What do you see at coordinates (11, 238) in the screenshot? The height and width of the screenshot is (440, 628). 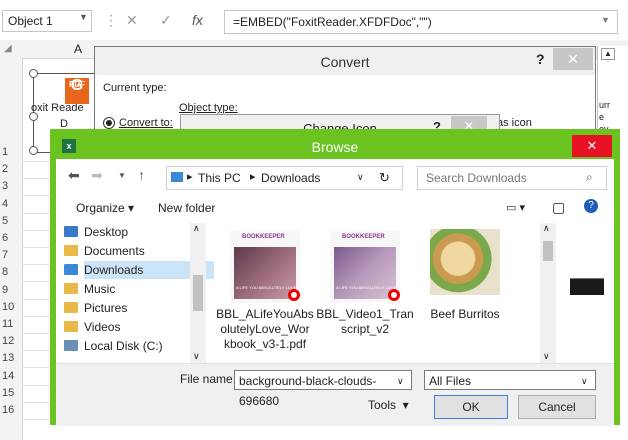 I see `row-number: 6` at bounding box center [11, 238].